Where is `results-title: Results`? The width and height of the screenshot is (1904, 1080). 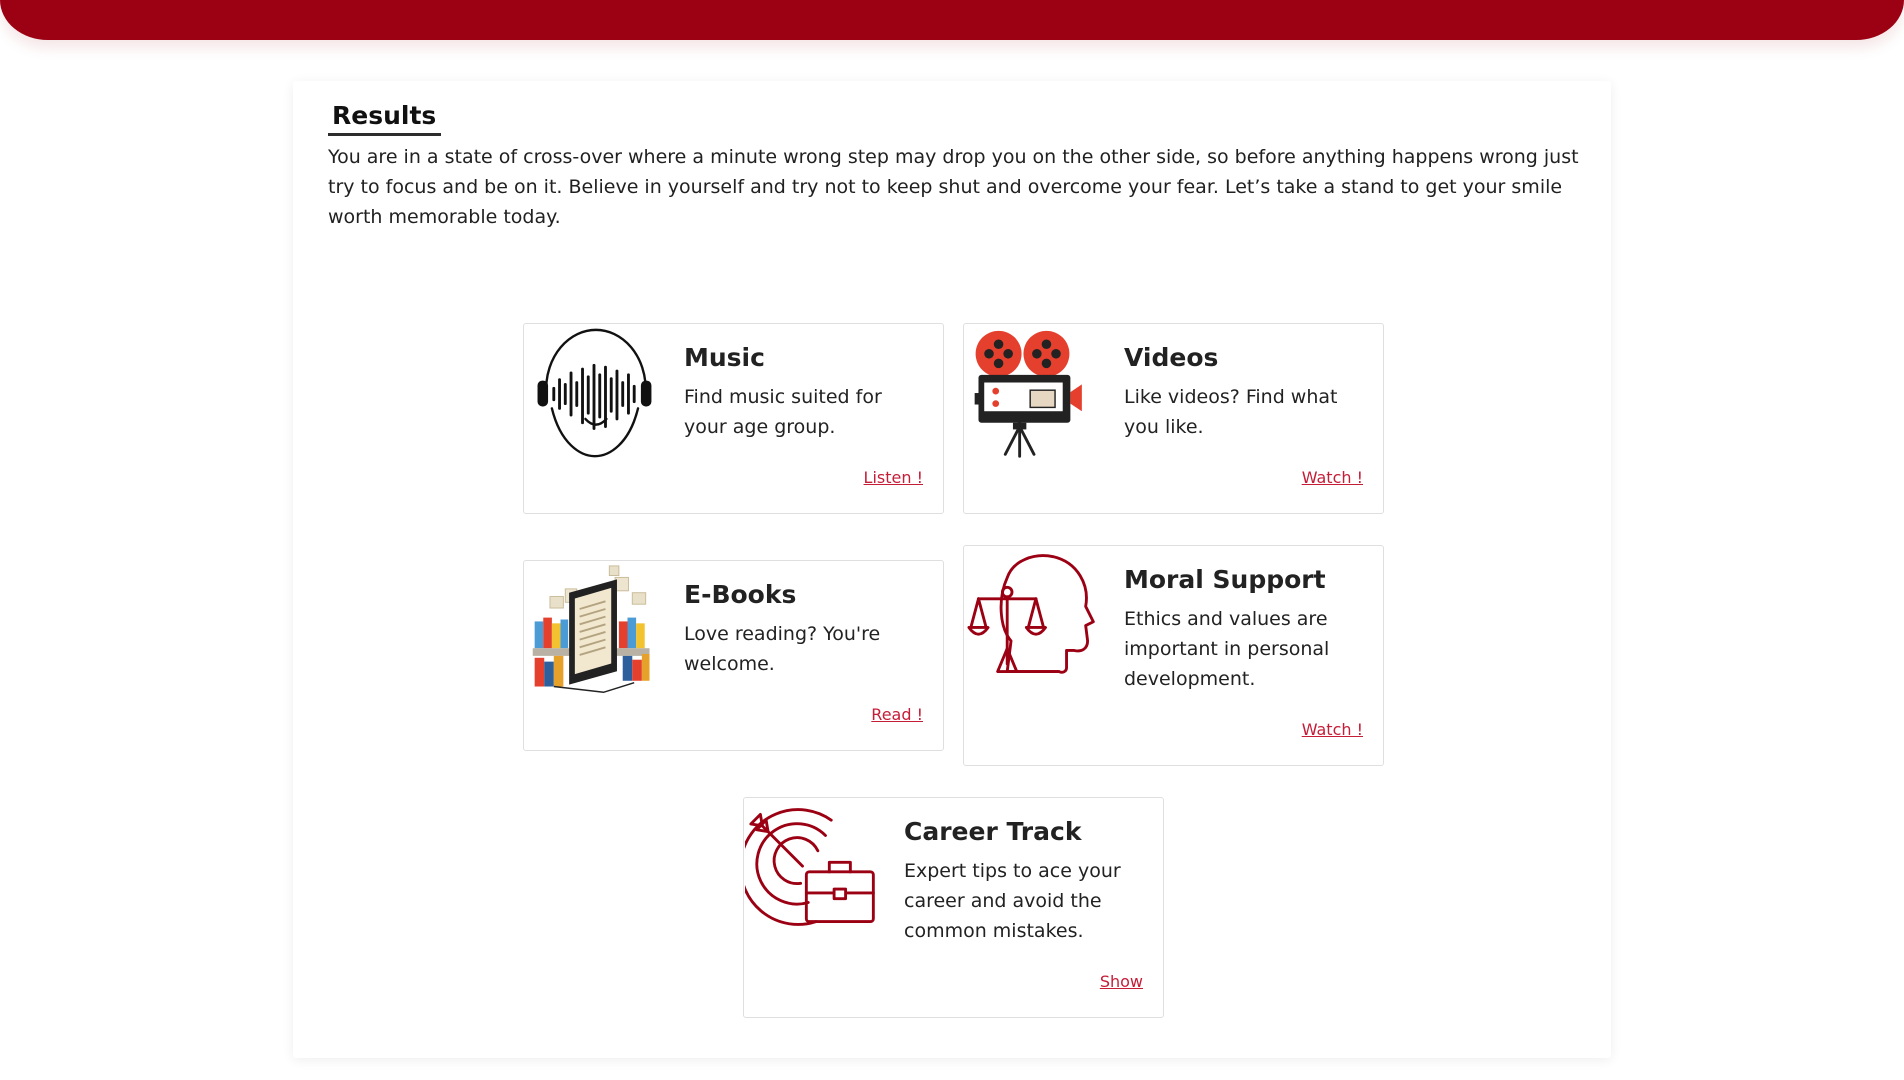
results-title: Results is located at coordinates (385, 117).